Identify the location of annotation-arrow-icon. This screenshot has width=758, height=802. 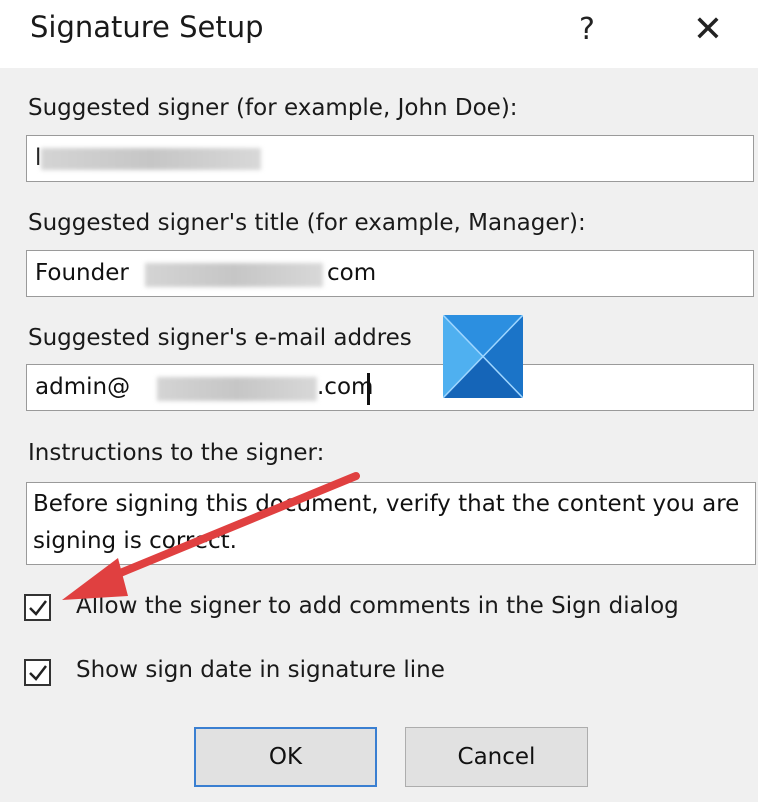
(211, 536).